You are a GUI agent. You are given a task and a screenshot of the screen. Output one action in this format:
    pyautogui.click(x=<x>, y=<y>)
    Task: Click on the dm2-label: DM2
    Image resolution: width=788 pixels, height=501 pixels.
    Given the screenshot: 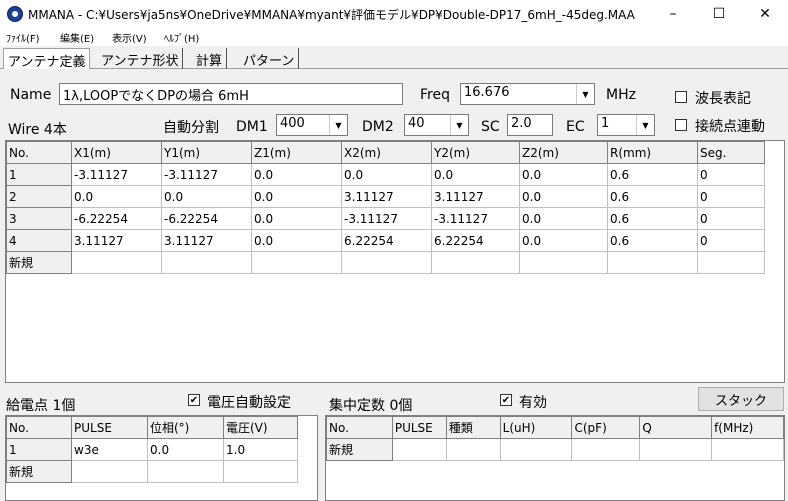 What is the action you would take?
    pyautogui.click(x=378, y=127)
    